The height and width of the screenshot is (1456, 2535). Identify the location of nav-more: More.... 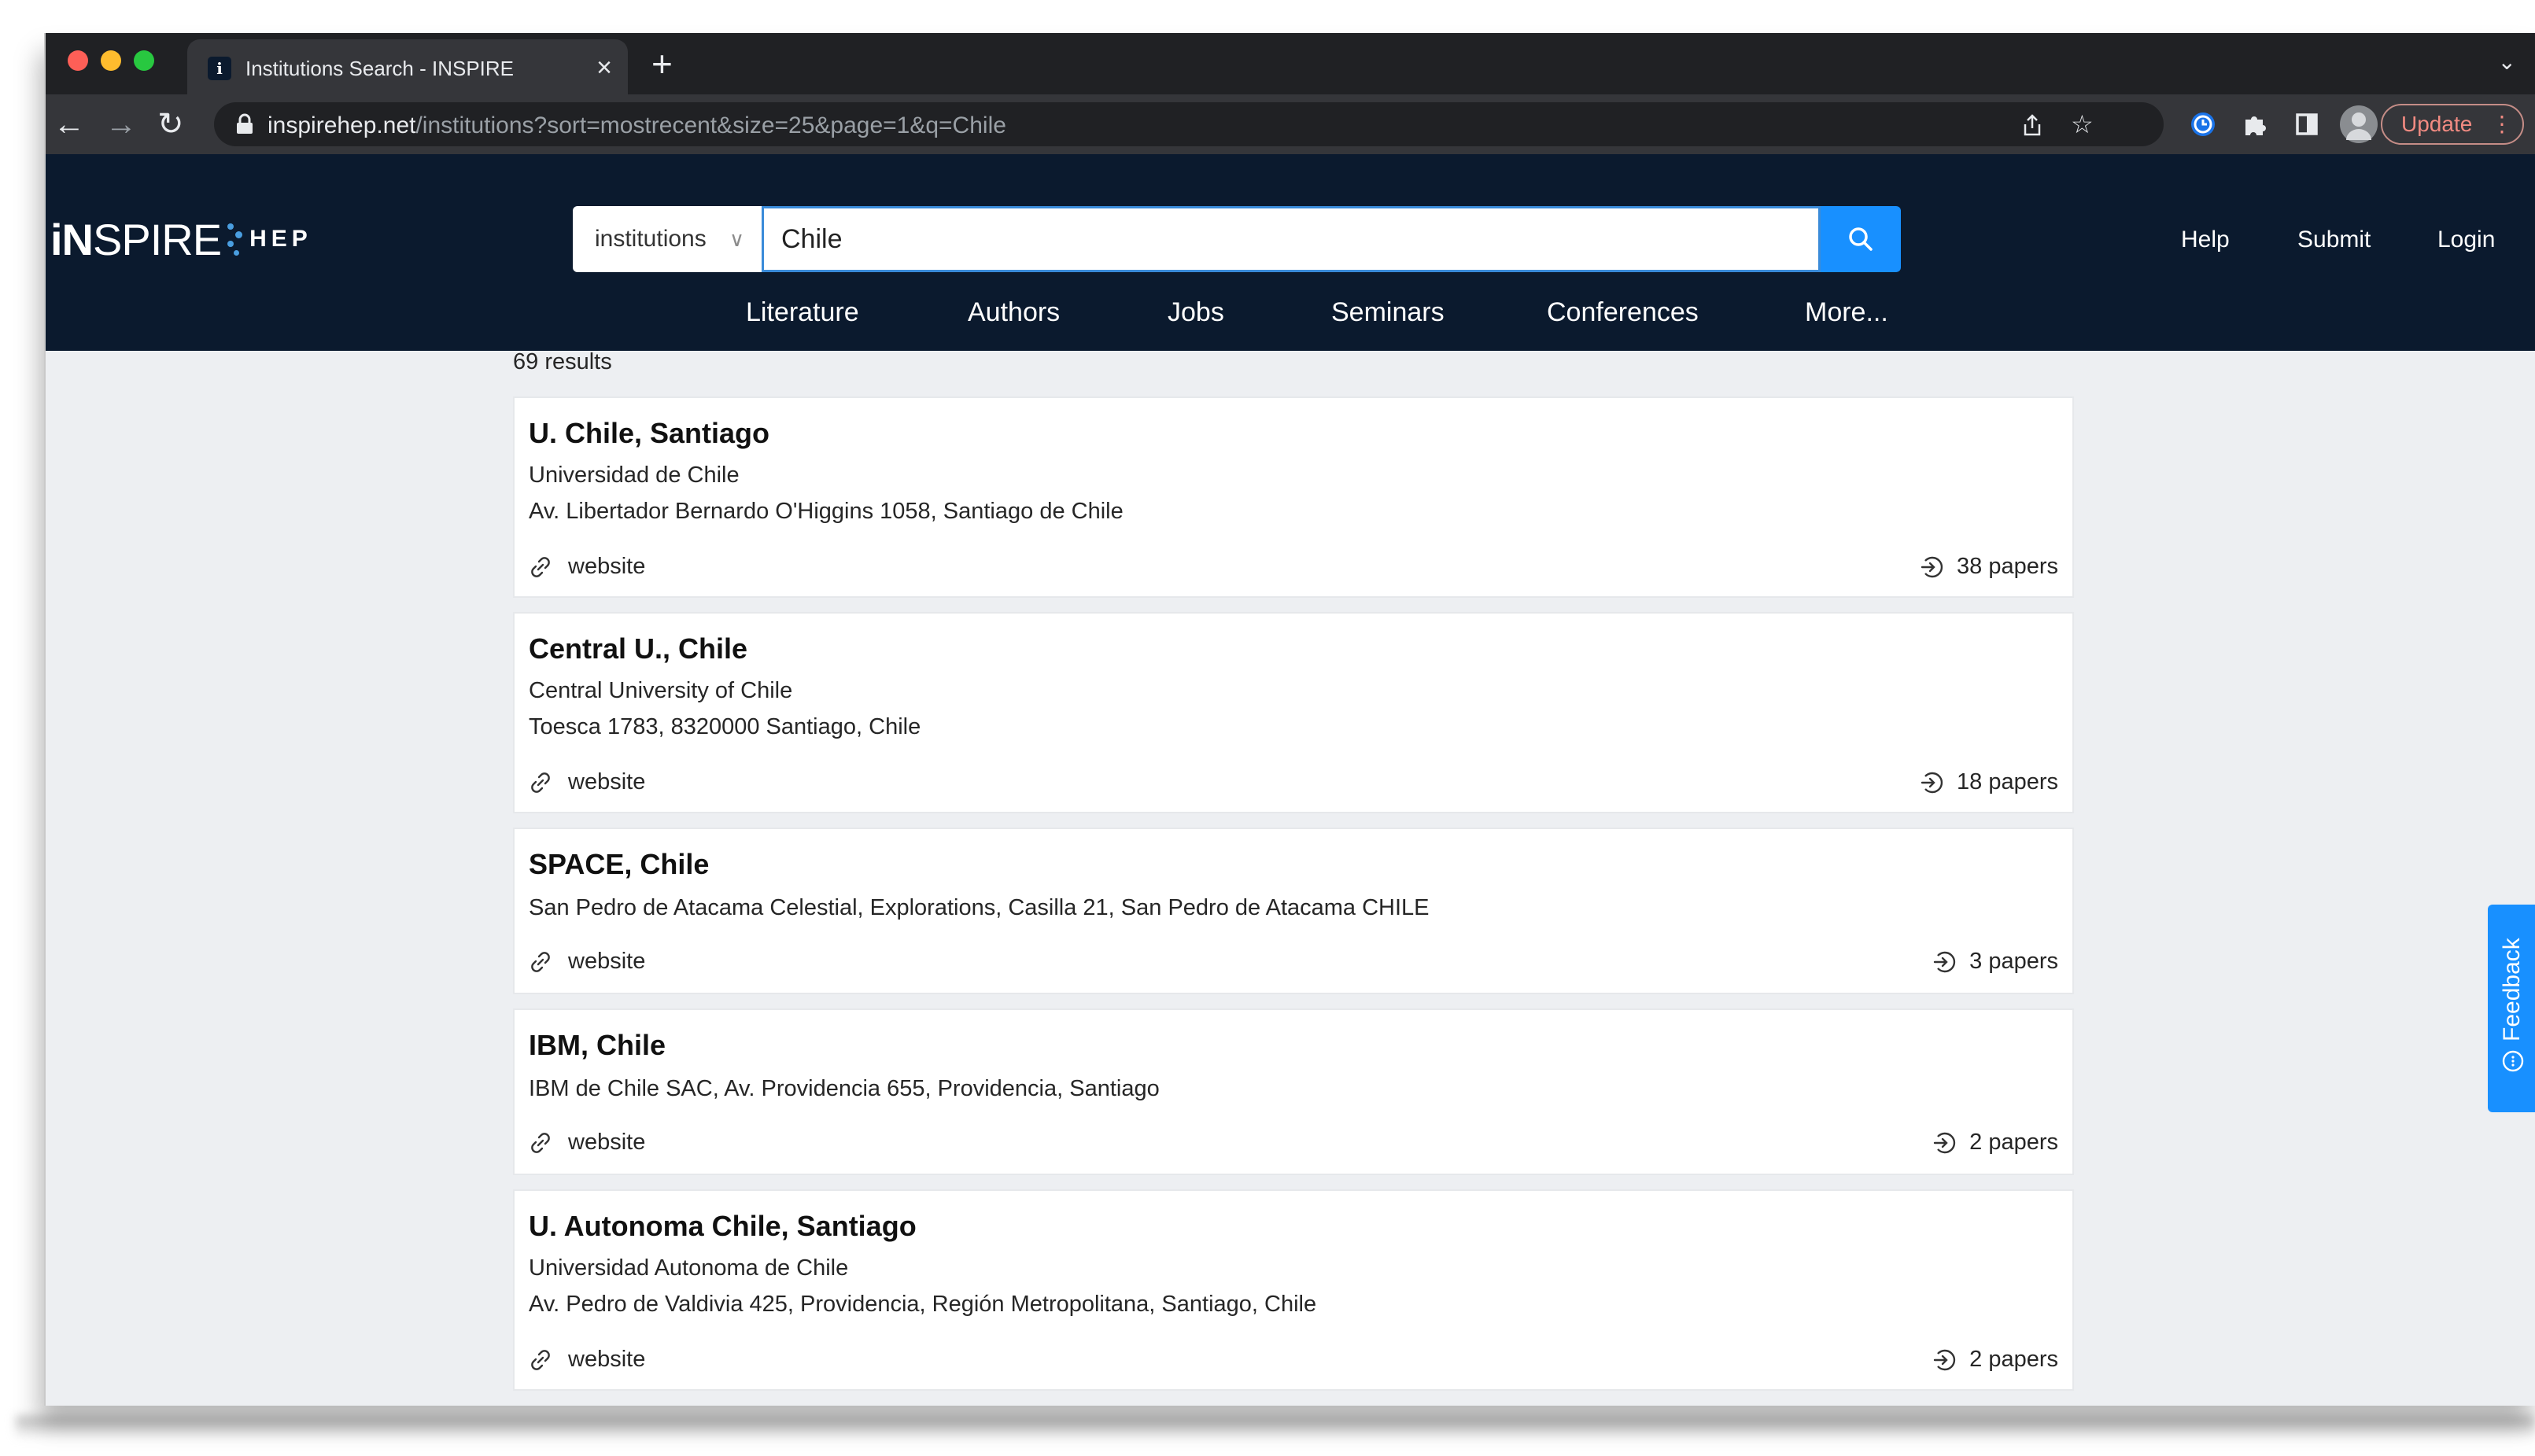
(1847, 312).